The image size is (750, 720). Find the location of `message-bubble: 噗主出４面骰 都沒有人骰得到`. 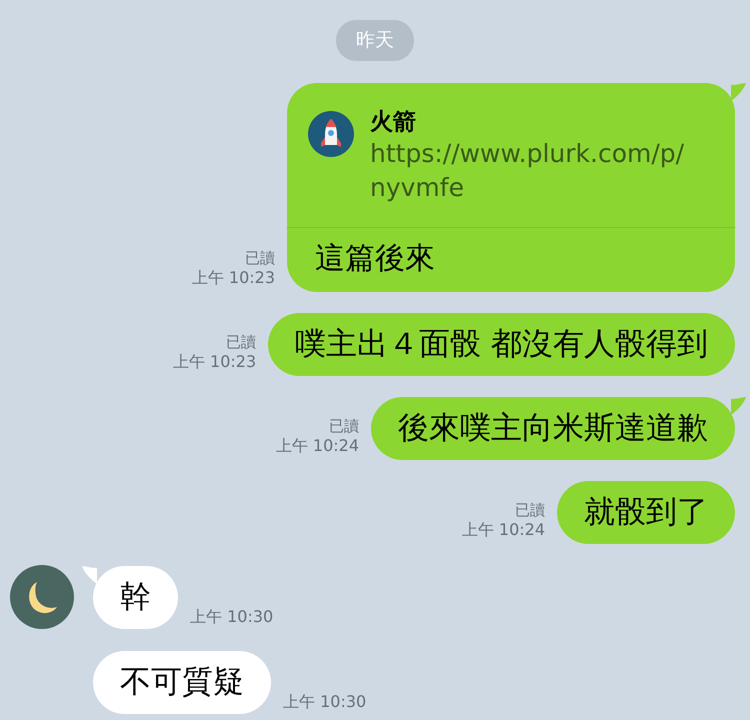

message-bubble: 噗主出４面骰 都沒有人骰得到 is located at coordinates (501, 344).